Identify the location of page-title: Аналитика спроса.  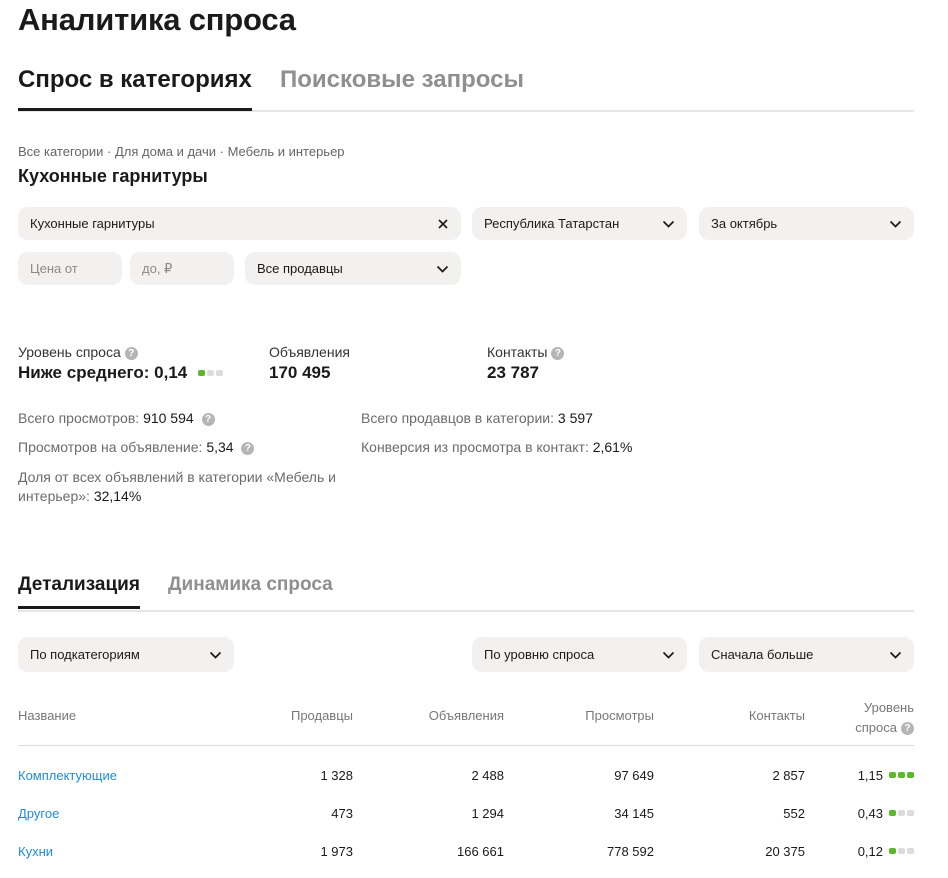
(157, 19).